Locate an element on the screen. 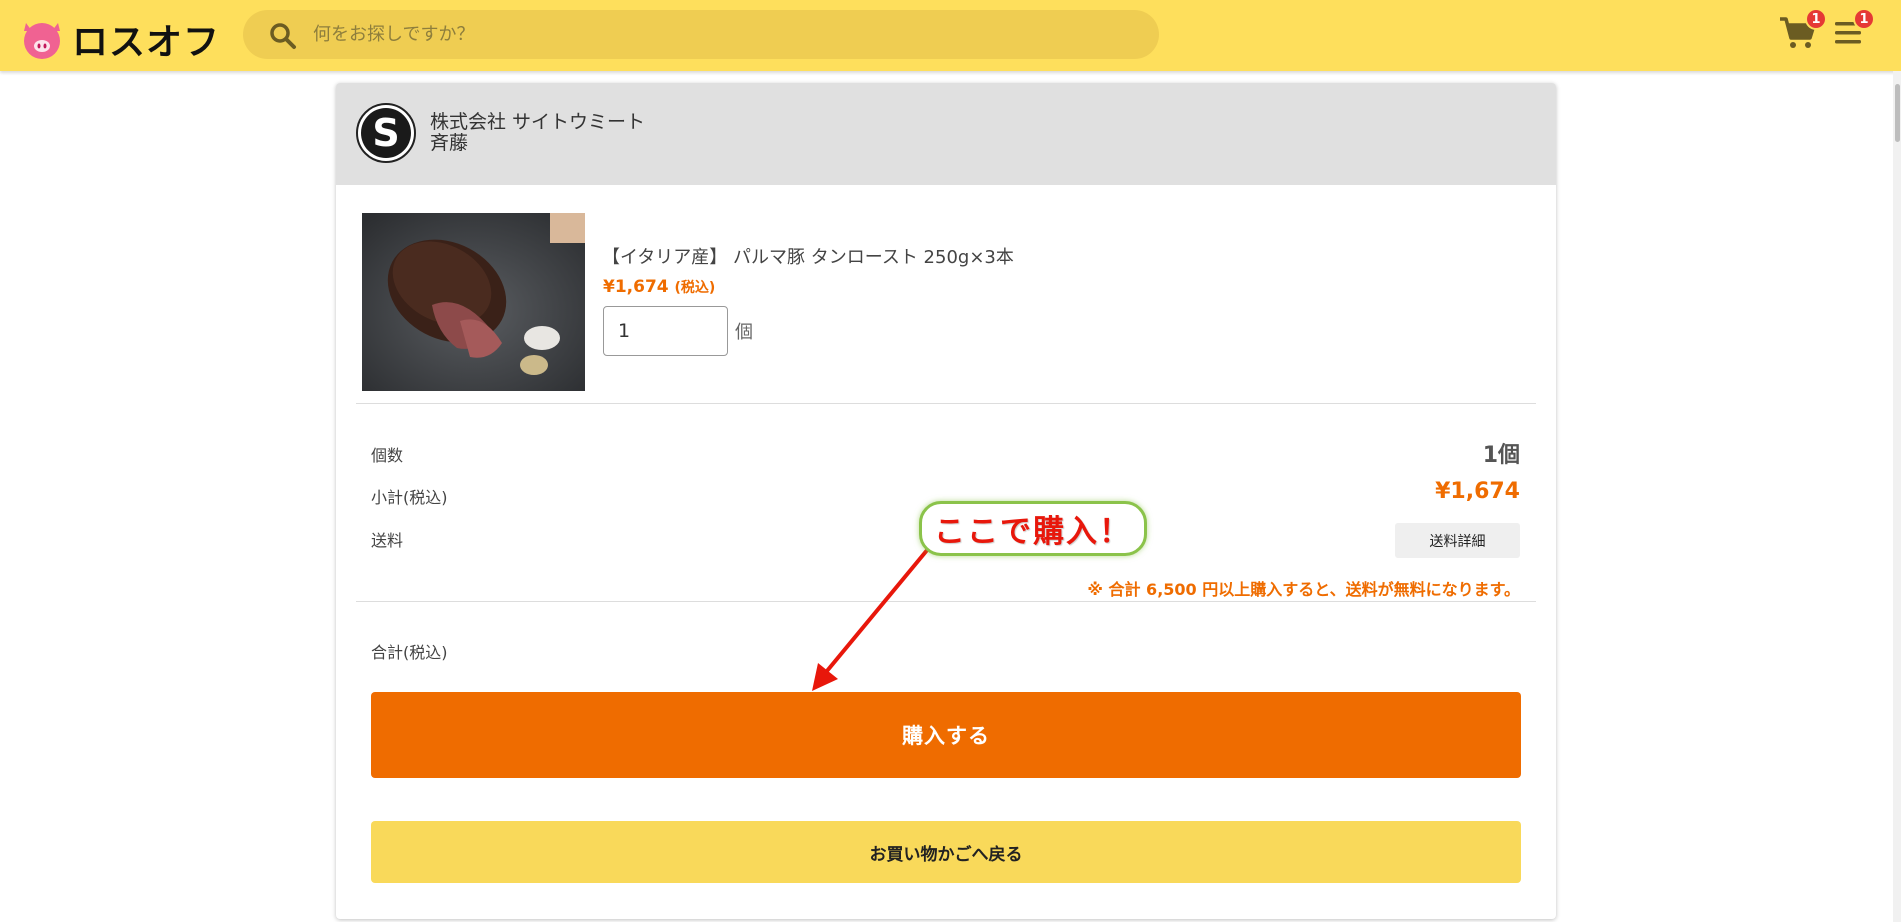 This screenshot has height=922, width=1901. shop-logo-icon: S is located at coordinates (386, 133).